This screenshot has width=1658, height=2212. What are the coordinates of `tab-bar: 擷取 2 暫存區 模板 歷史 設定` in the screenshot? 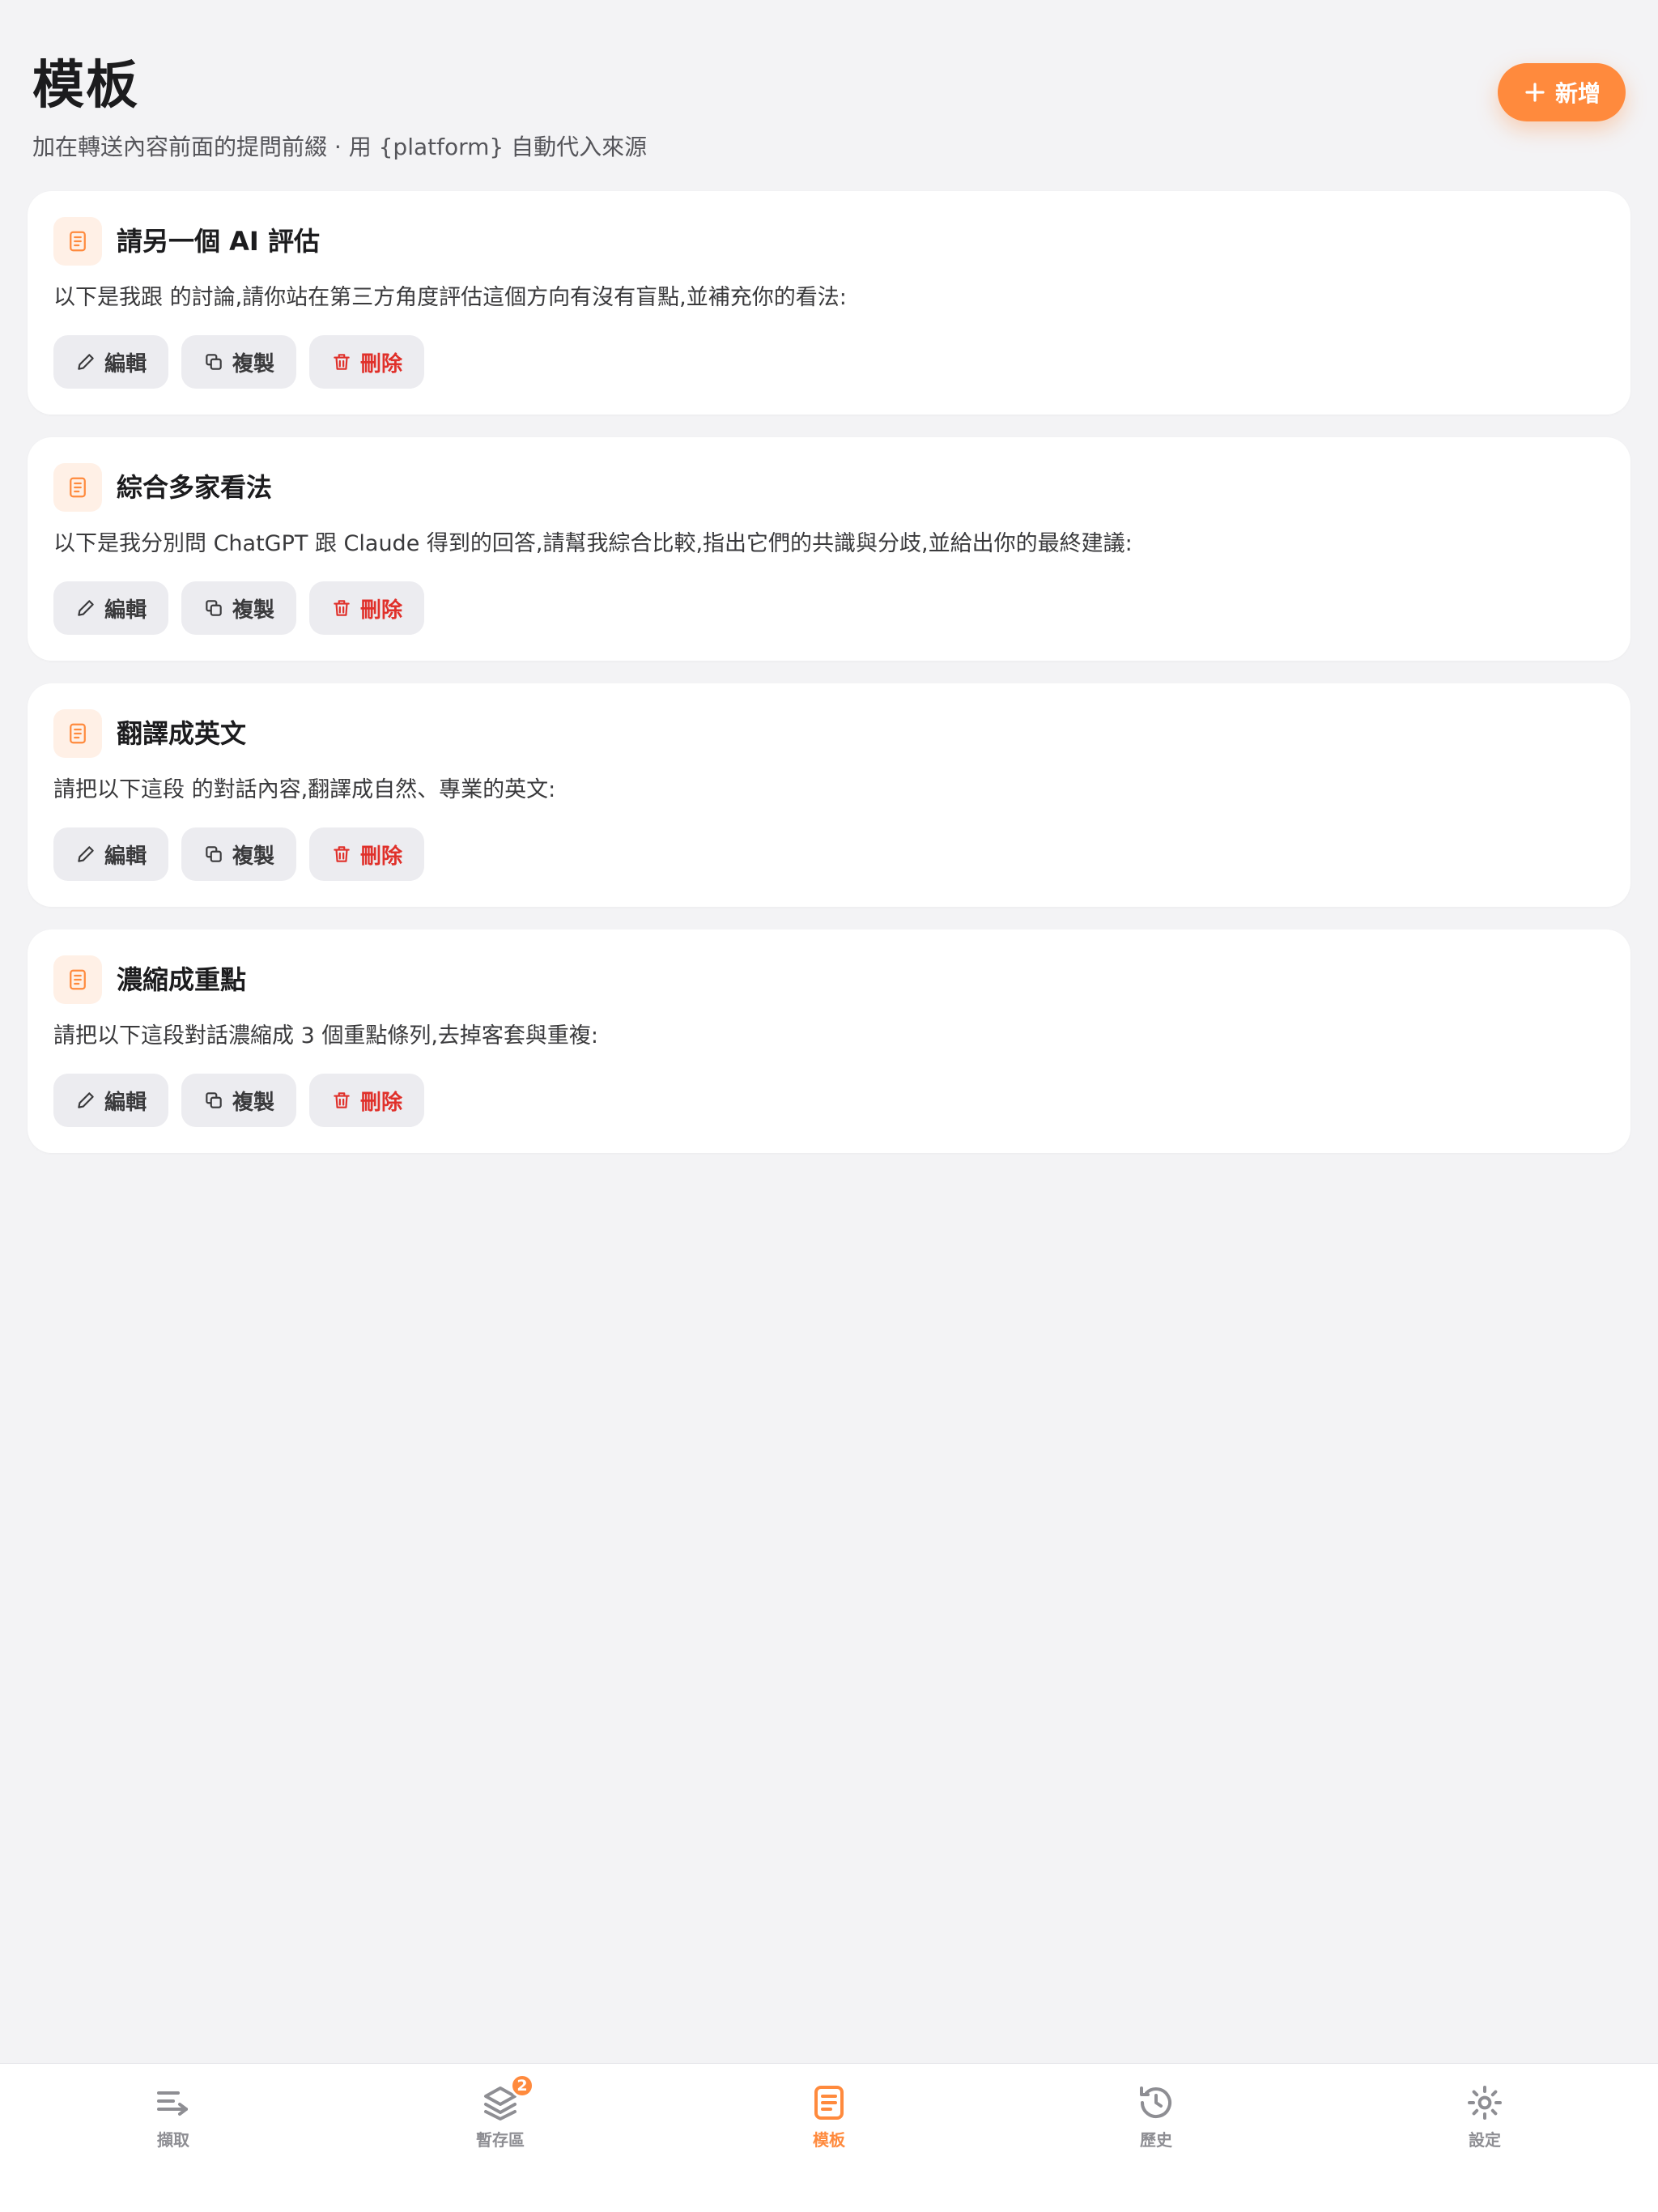 It's located at (829, 2137).